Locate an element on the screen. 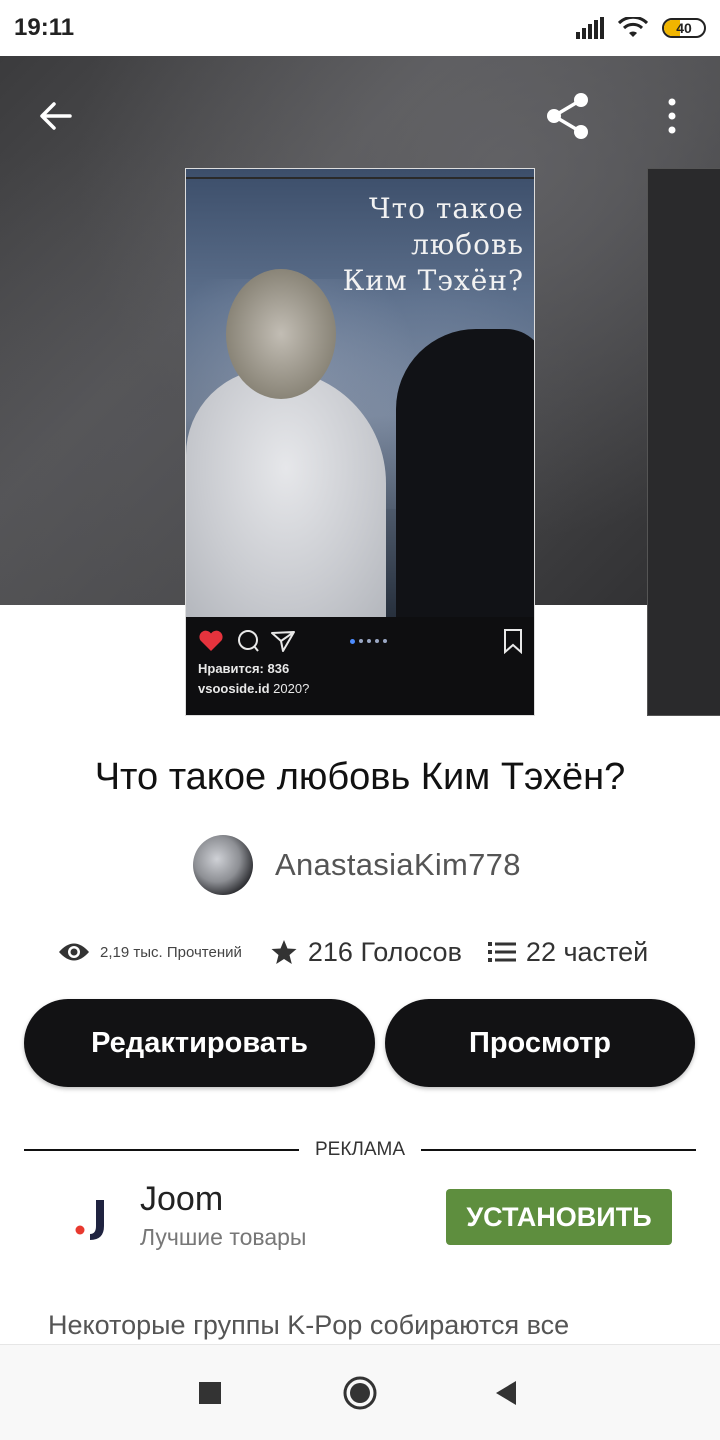  cover-title: Что такое любовь Ким Тэхён? is located at coordinates (359, 245).